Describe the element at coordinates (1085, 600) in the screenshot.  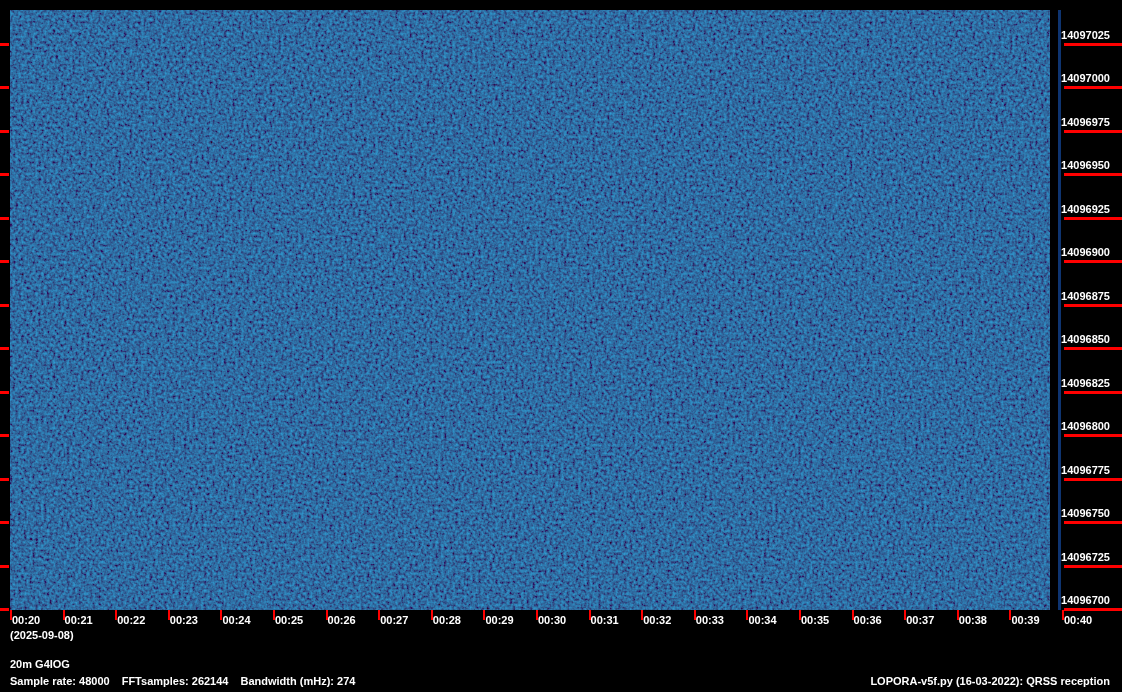
I see `frequency-label: 14096700` at that location.